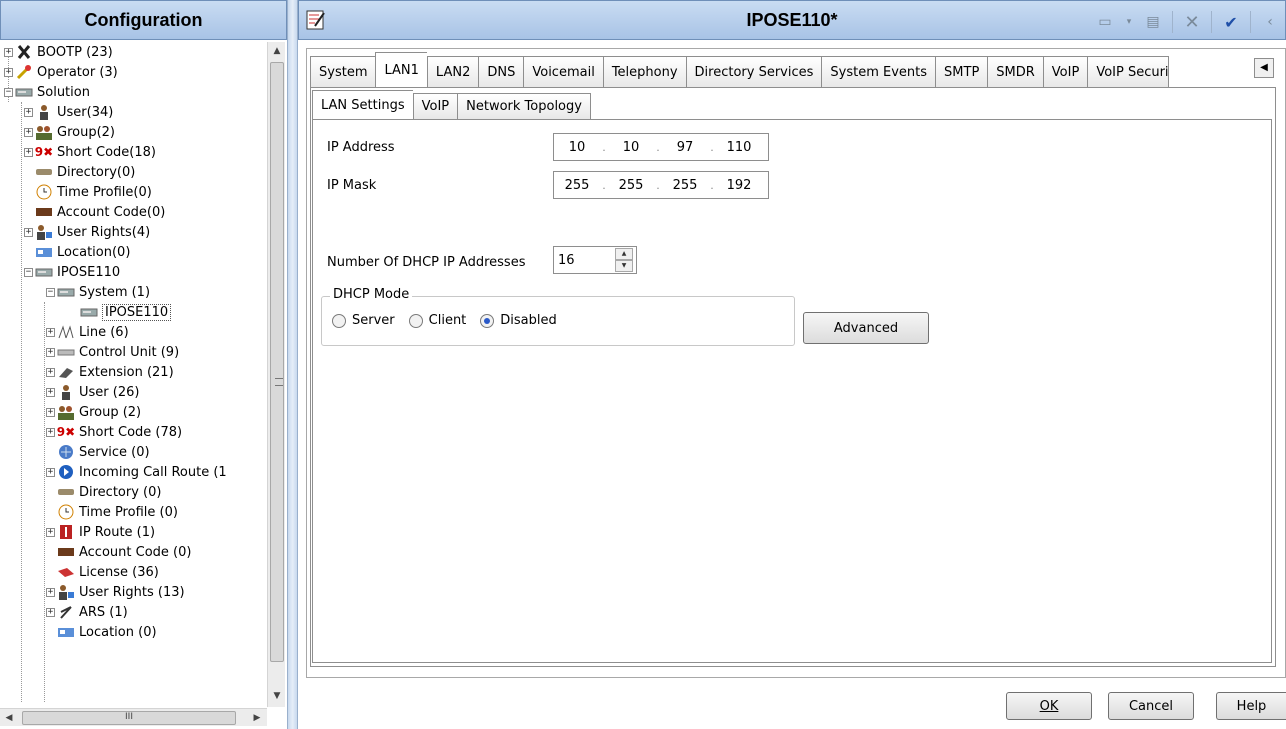  What do you see at coordinates (93, 412) in the screenshot?
I see `tree-item-group: + Group (2)` at bounding box center [93, 412].